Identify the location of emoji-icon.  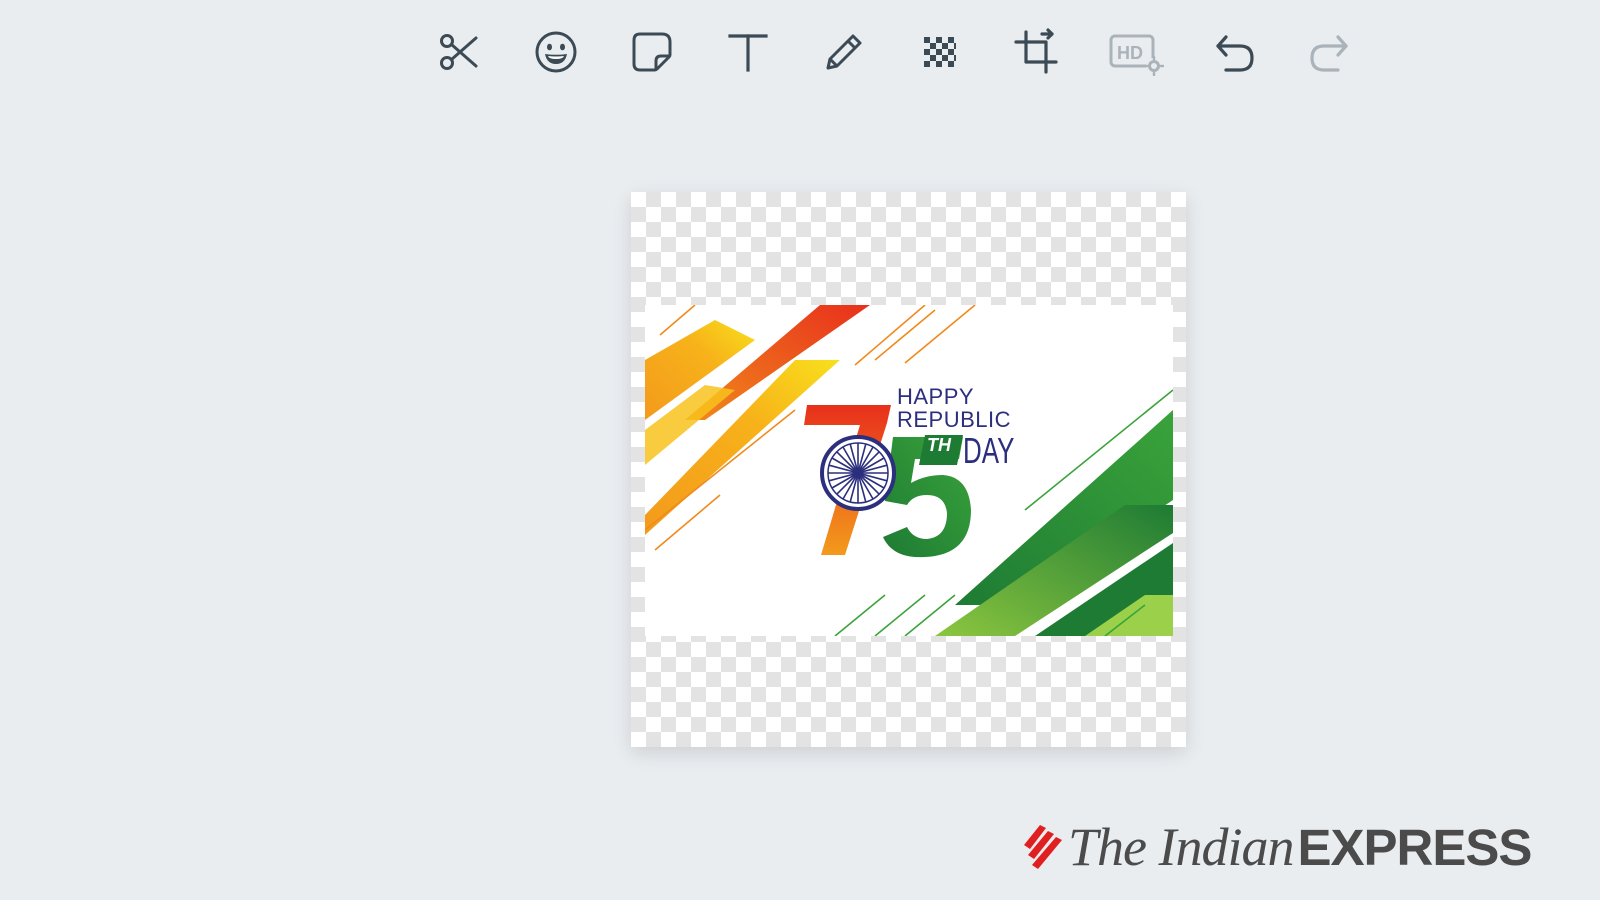
(556, 52).